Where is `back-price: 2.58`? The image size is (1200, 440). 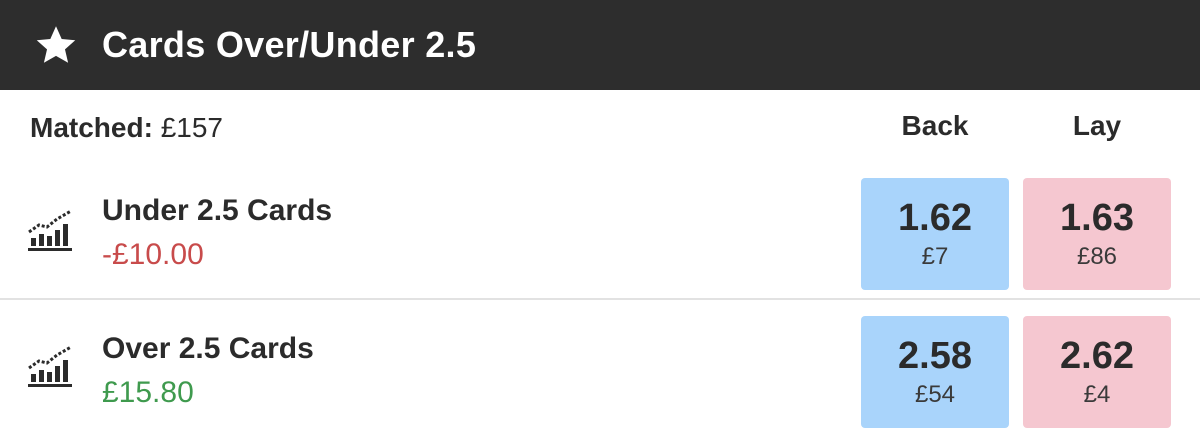
back-price: 2.58 is located at coordinates (935, 356).